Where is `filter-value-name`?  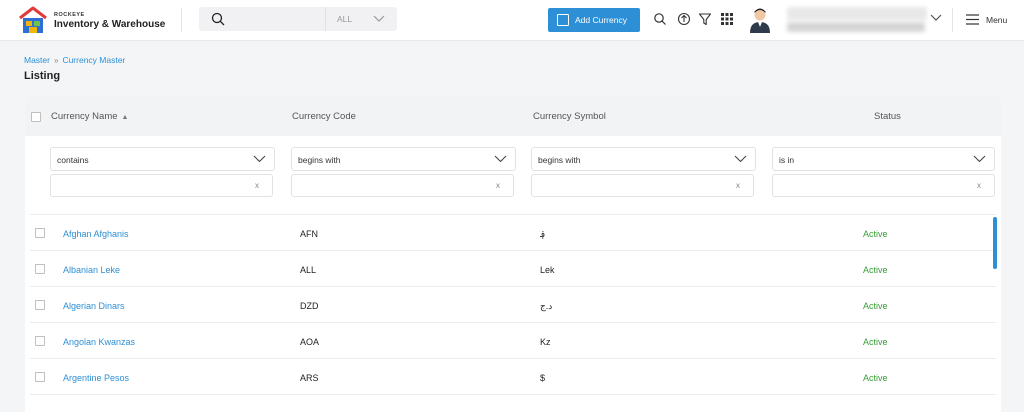
filter-value-name is located at coordinates (145, 186).